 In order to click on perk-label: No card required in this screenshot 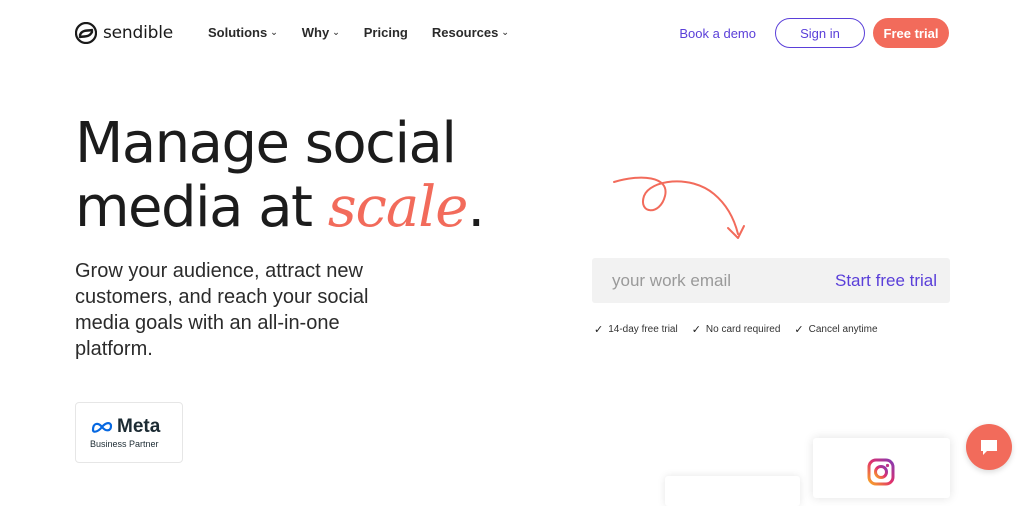, I will do `click(743, 329)`.